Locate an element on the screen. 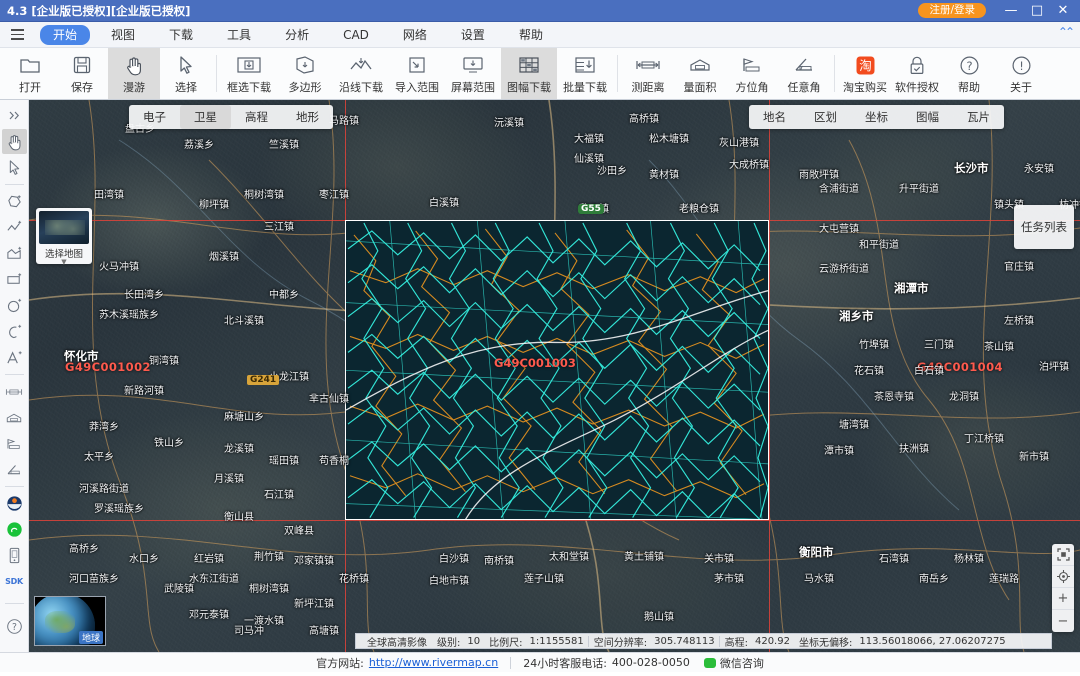  overlay-tab-sheet: 图幅 is located at coordinates (927, 117).